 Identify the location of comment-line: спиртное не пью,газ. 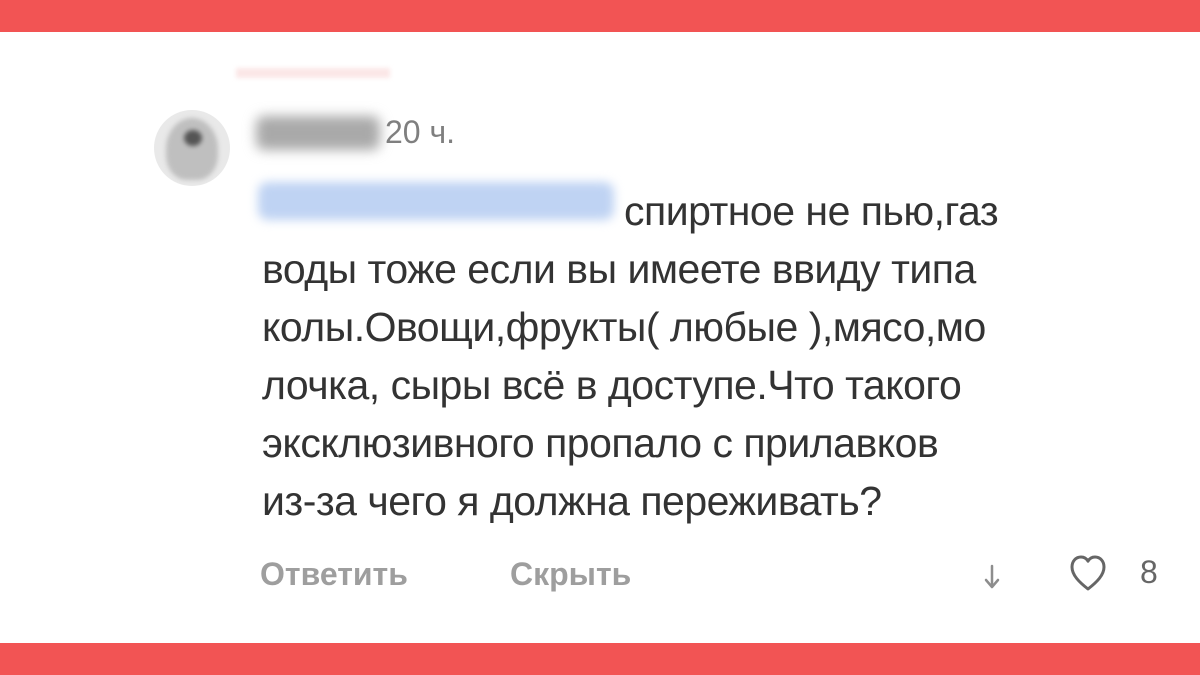
(811, 211).